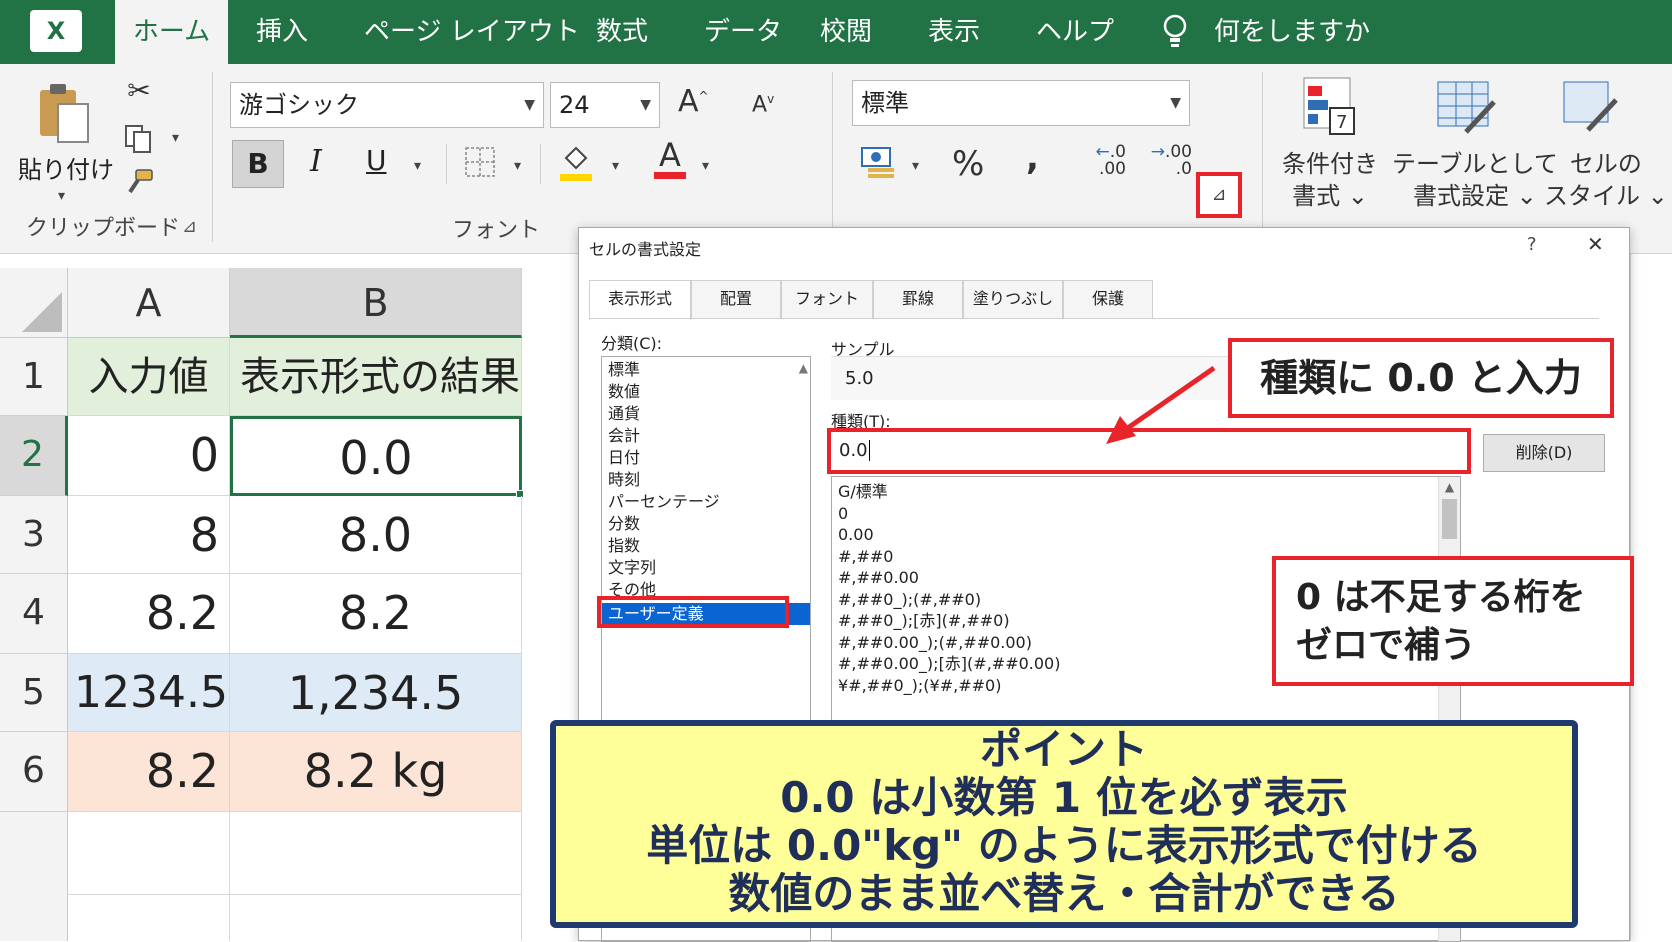 Image resolution: width=1672 pixels, height=942 pixels. Describe the element at coordinates (1467, 108) in the screenshot. I see `format-as-table-icon` at that location.